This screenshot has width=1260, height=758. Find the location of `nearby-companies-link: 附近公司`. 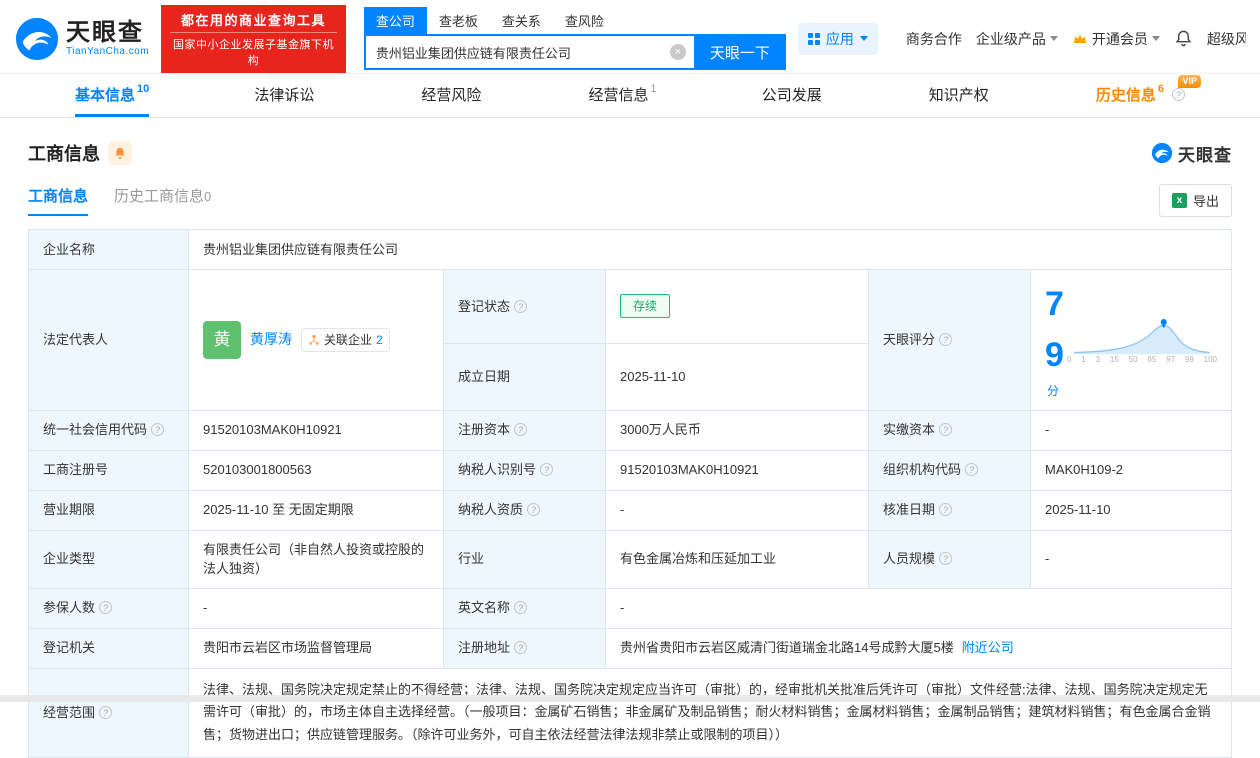

nearby-companies-link: 附近公司 is located at coordinates (988, 647).